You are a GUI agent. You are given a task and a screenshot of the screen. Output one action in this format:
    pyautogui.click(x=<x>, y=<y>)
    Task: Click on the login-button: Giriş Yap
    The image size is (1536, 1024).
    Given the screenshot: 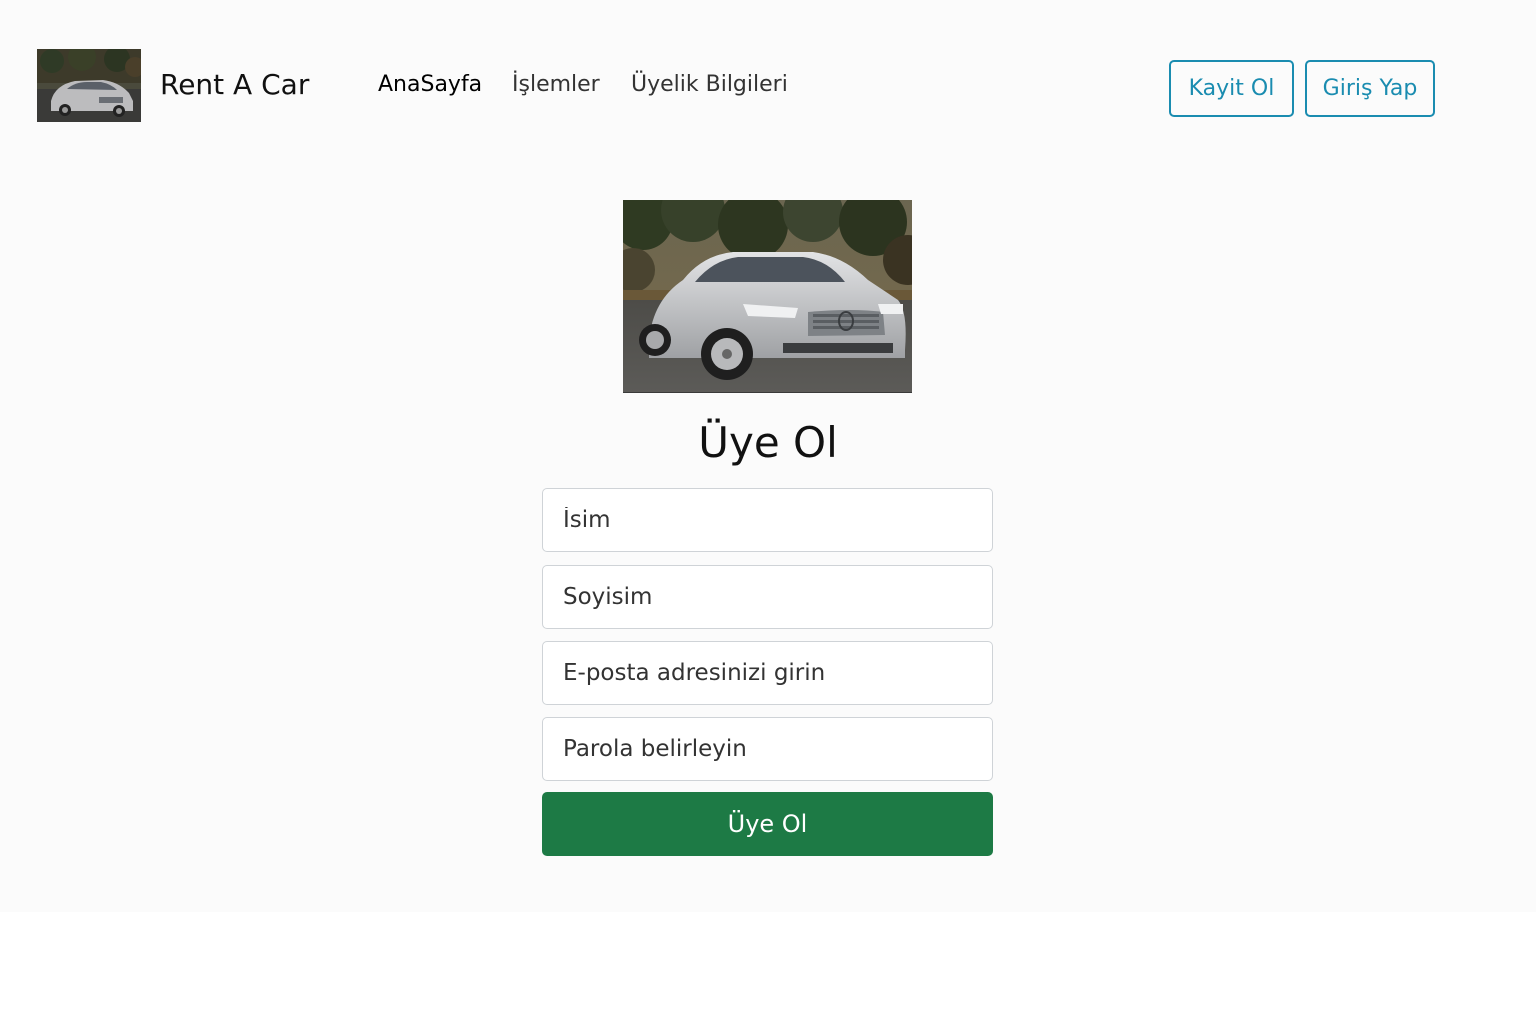 What is the action you would take?
    pyautogui.click(x=1370, y=88)
    